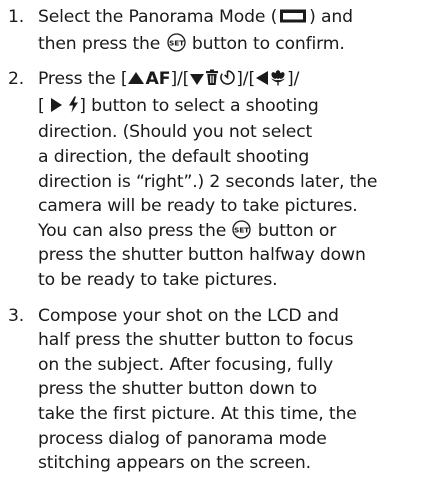 Image resolution: width=432 pixels, height=480 pixels. Describe the element at coordinates (83, 79) in the screenshot. I see `text-fragment: Press the [` at that location.